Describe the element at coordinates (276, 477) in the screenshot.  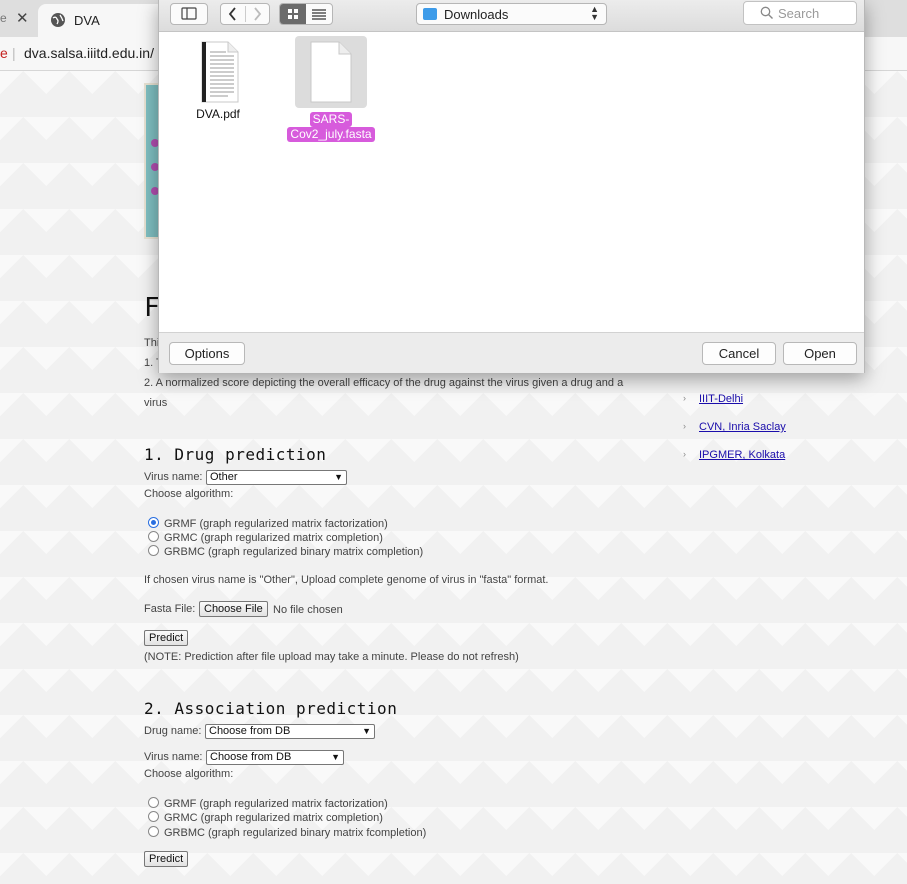
I see `virus-name-select: Other ▼` at that location.